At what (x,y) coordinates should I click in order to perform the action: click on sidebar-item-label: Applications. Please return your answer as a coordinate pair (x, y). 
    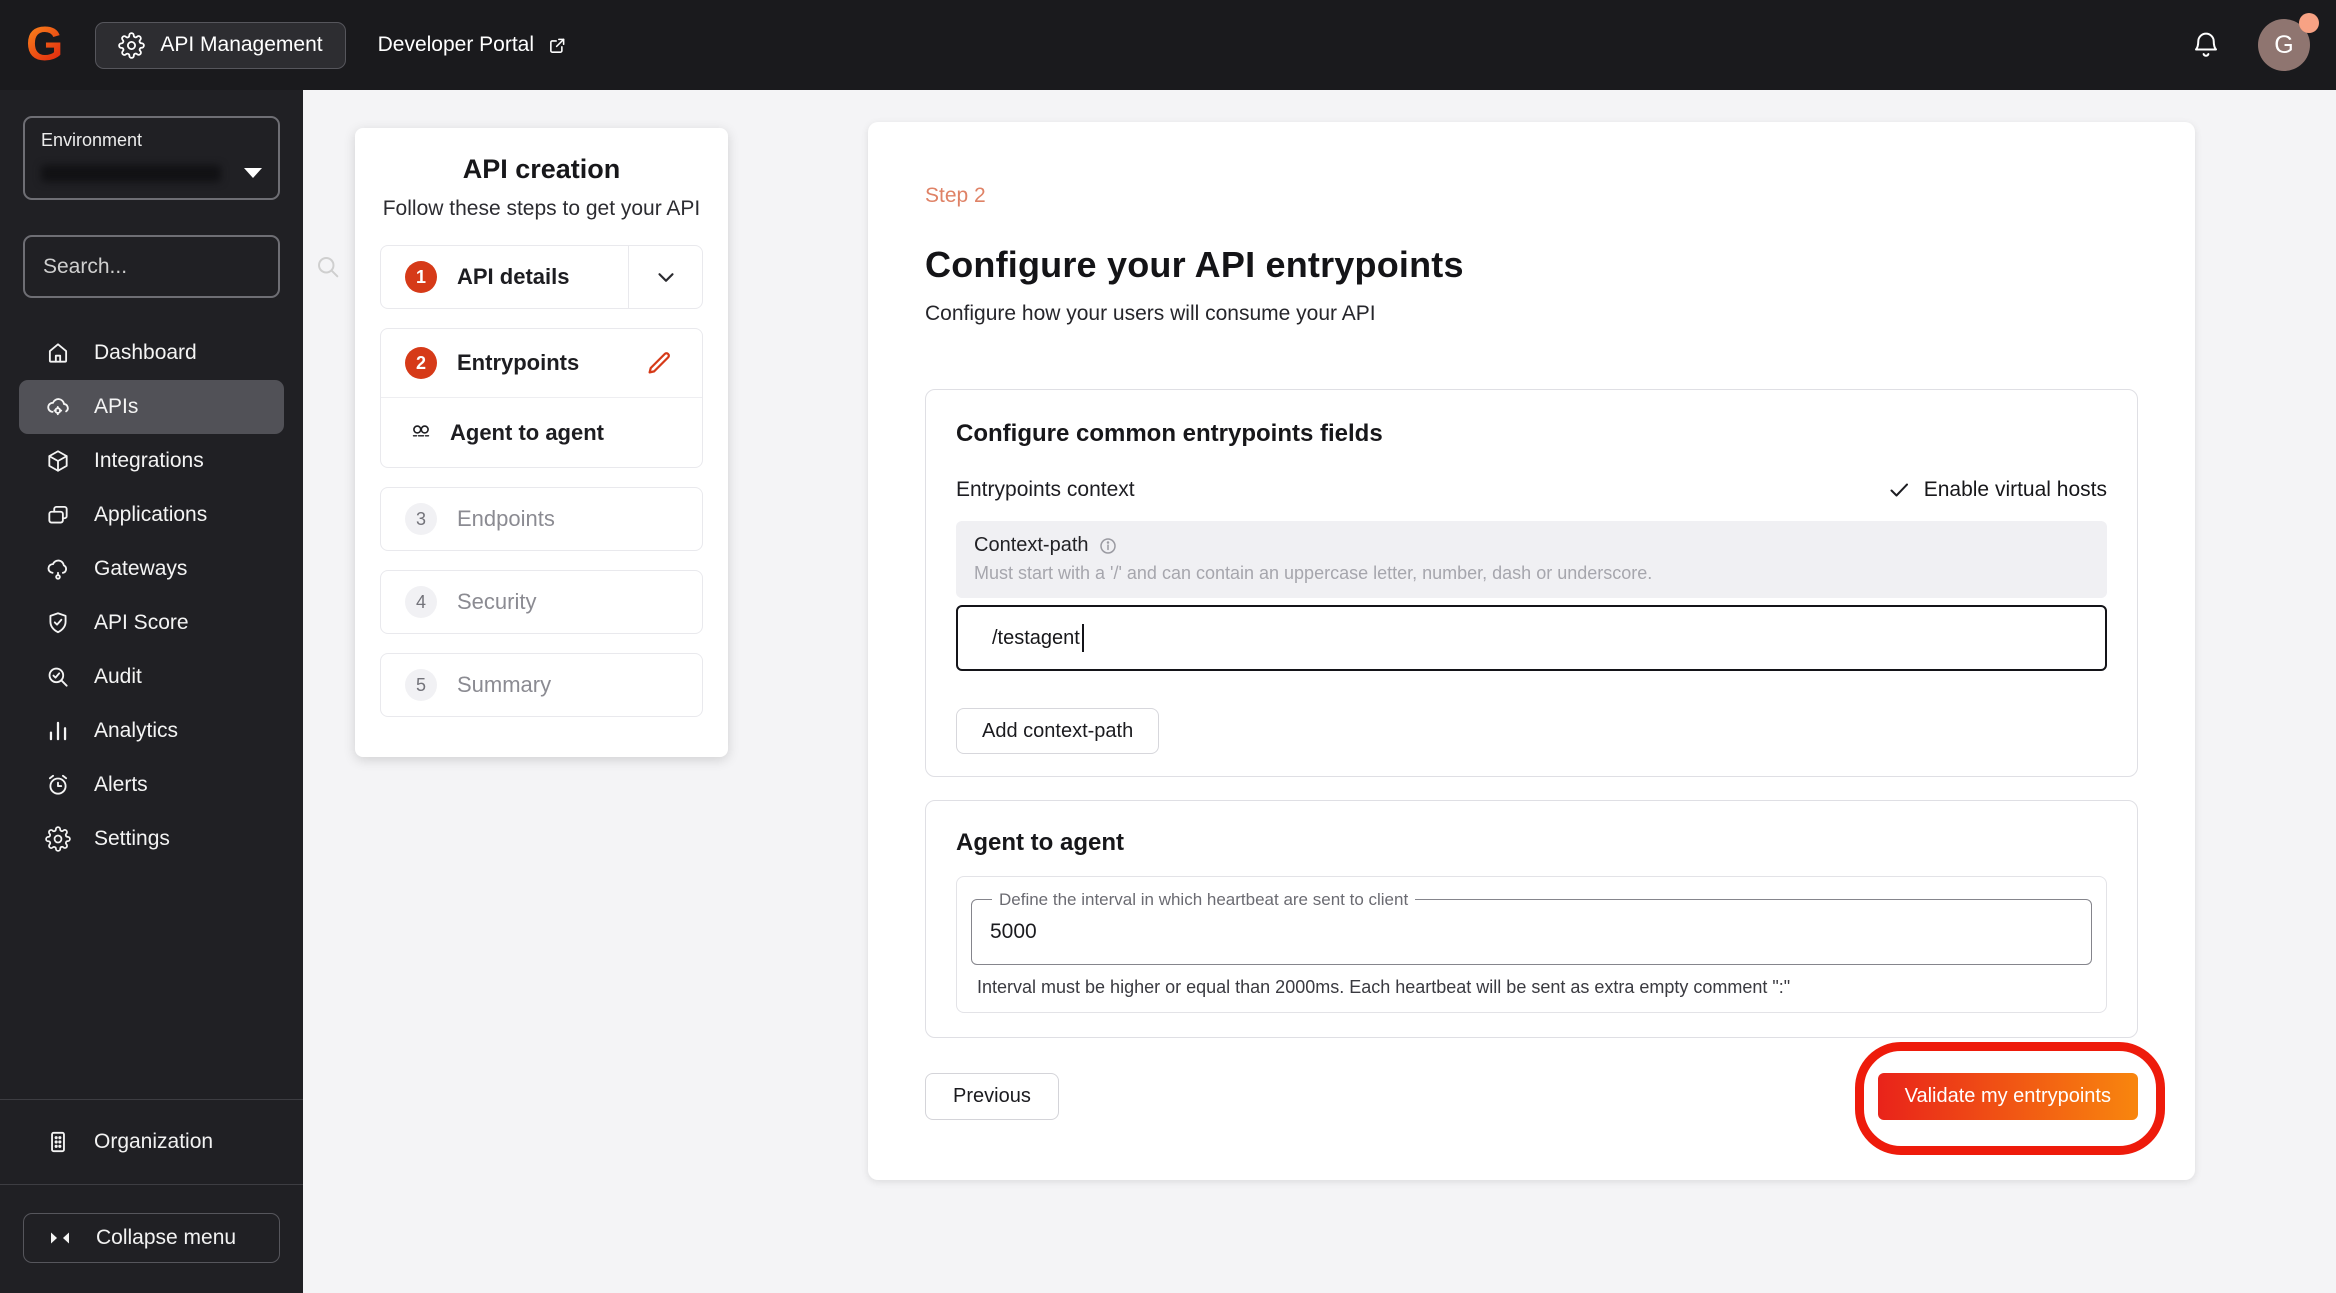
    Looking at the image, I should click on (151, 514).